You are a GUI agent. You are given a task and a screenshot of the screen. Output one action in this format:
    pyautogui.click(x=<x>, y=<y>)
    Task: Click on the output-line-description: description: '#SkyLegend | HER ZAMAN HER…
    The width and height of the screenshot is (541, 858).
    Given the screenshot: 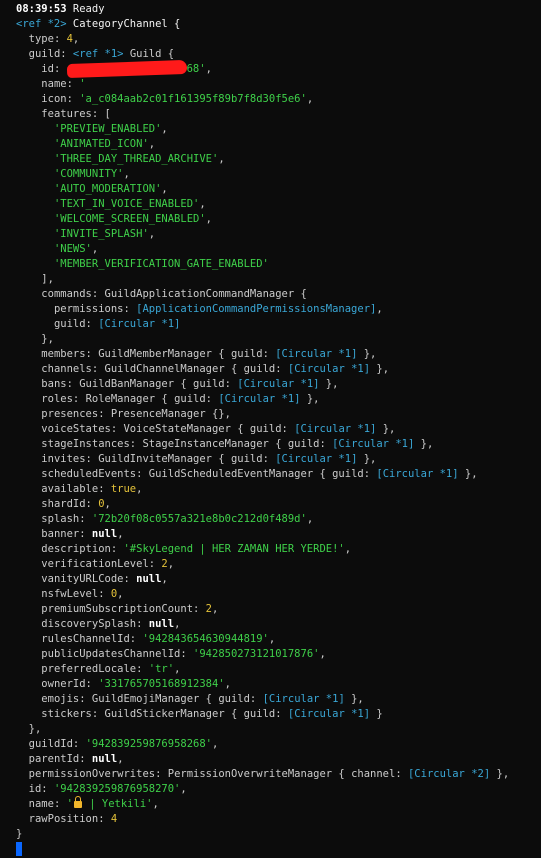 What is the action you would take?
    pyautogui.click(x=196, y=549)
    